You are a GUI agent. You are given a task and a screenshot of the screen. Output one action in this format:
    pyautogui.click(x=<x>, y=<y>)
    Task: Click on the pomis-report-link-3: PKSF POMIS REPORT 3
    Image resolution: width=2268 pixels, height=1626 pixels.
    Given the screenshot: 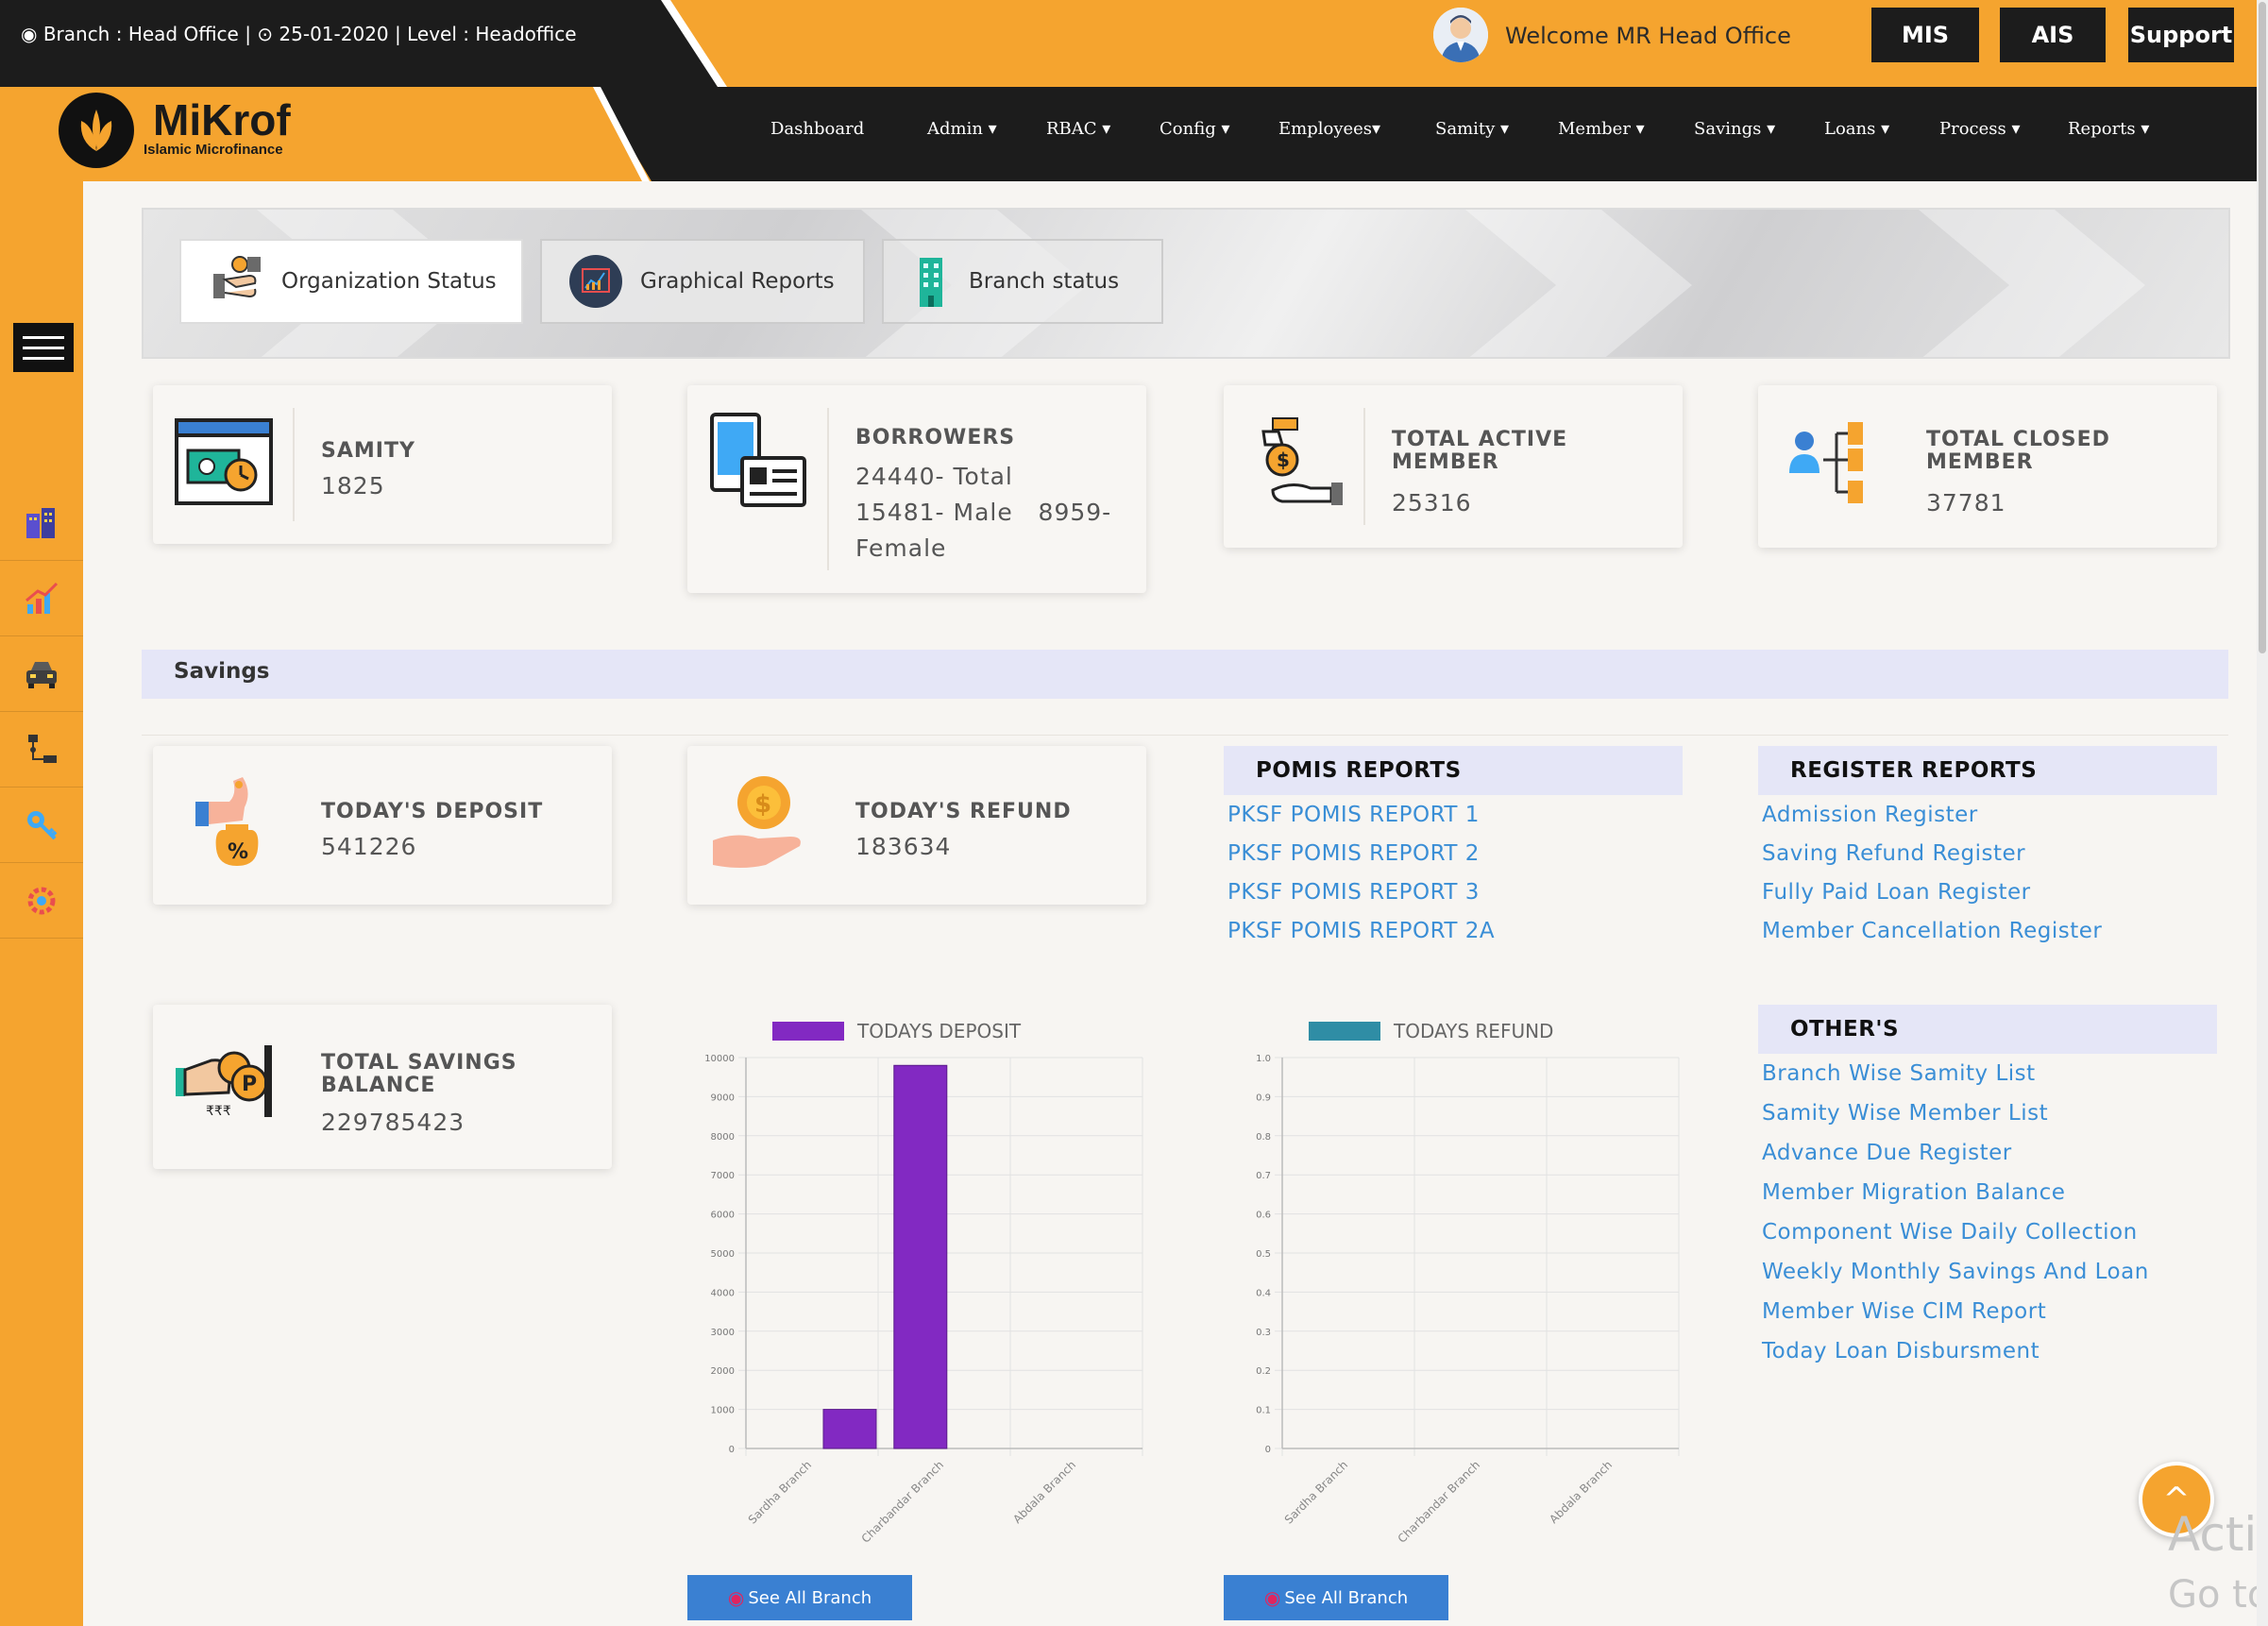 What is the action you would take?
    pyautogui.click(x=1353, y=893)
    